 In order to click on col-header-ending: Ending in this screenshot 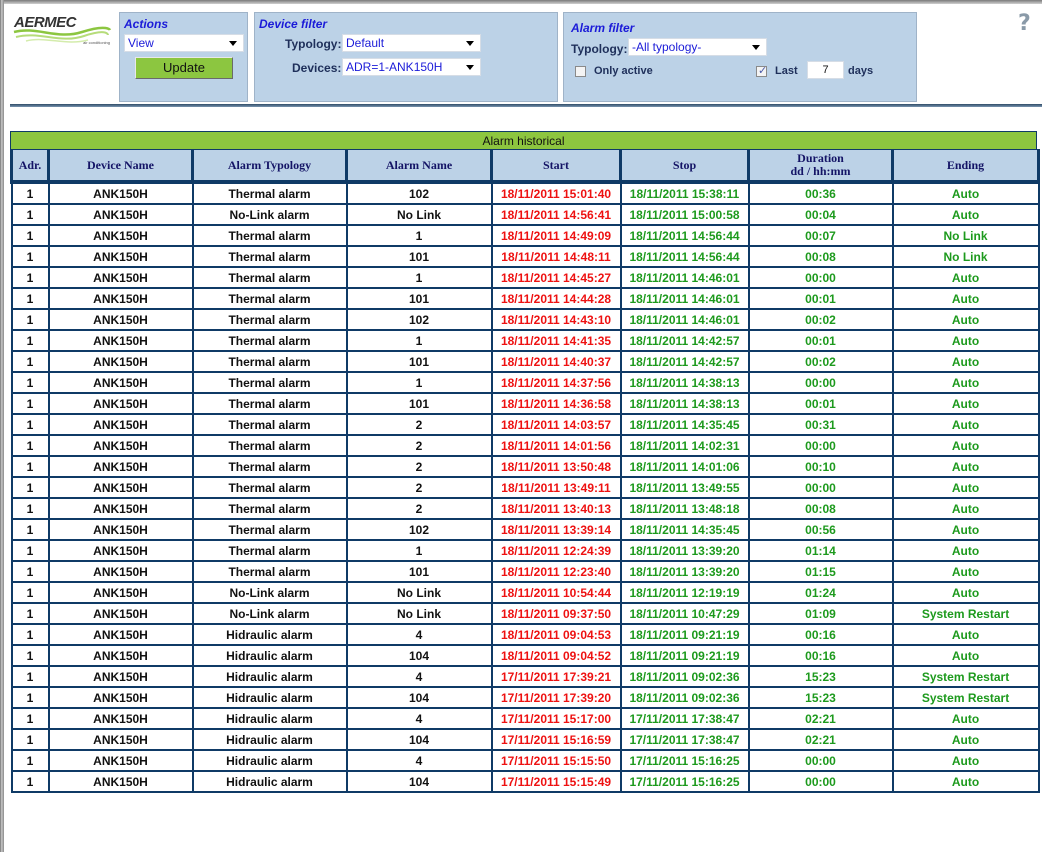, I will do `click(965, 166)`.